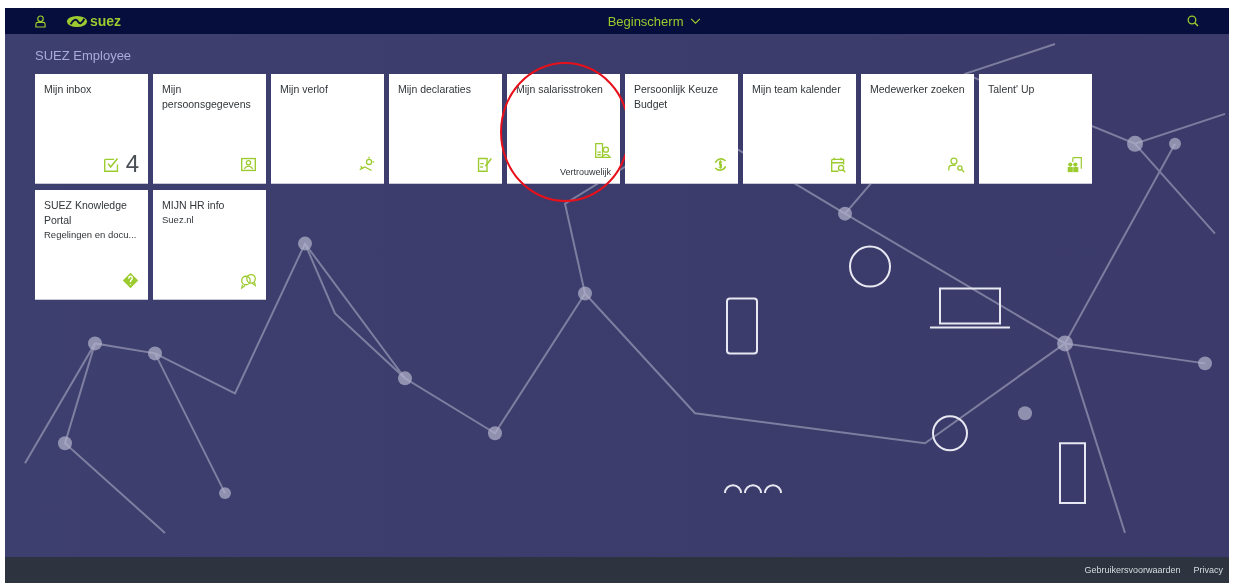 This screenshot has width=1234, height=583. I want to click on app-tile: MIJN HR info Suez.nl, so click(209, 245).